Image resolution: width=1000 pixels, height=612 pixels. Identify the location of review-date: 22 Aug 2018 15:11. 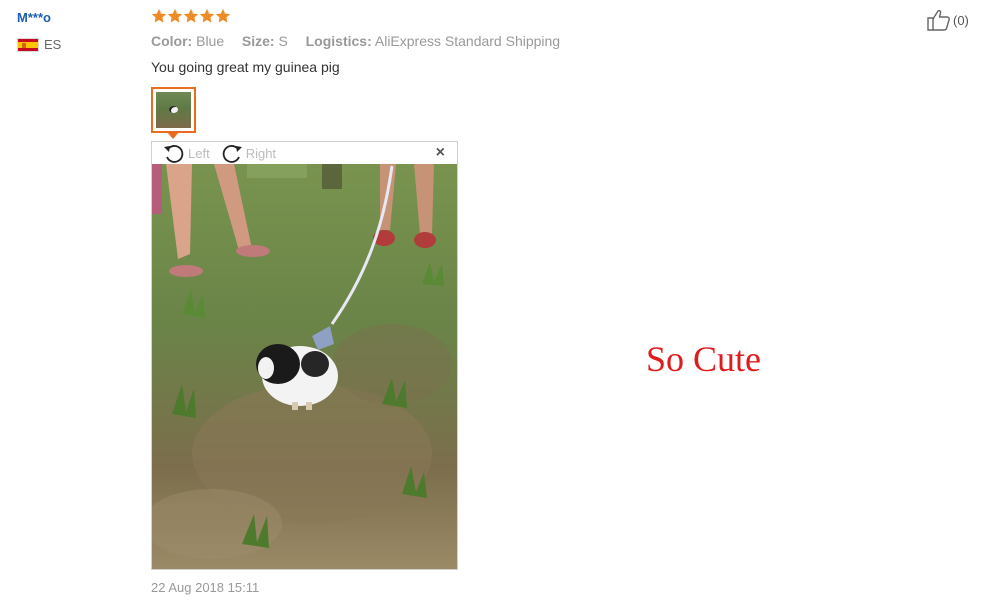
(205, 587).